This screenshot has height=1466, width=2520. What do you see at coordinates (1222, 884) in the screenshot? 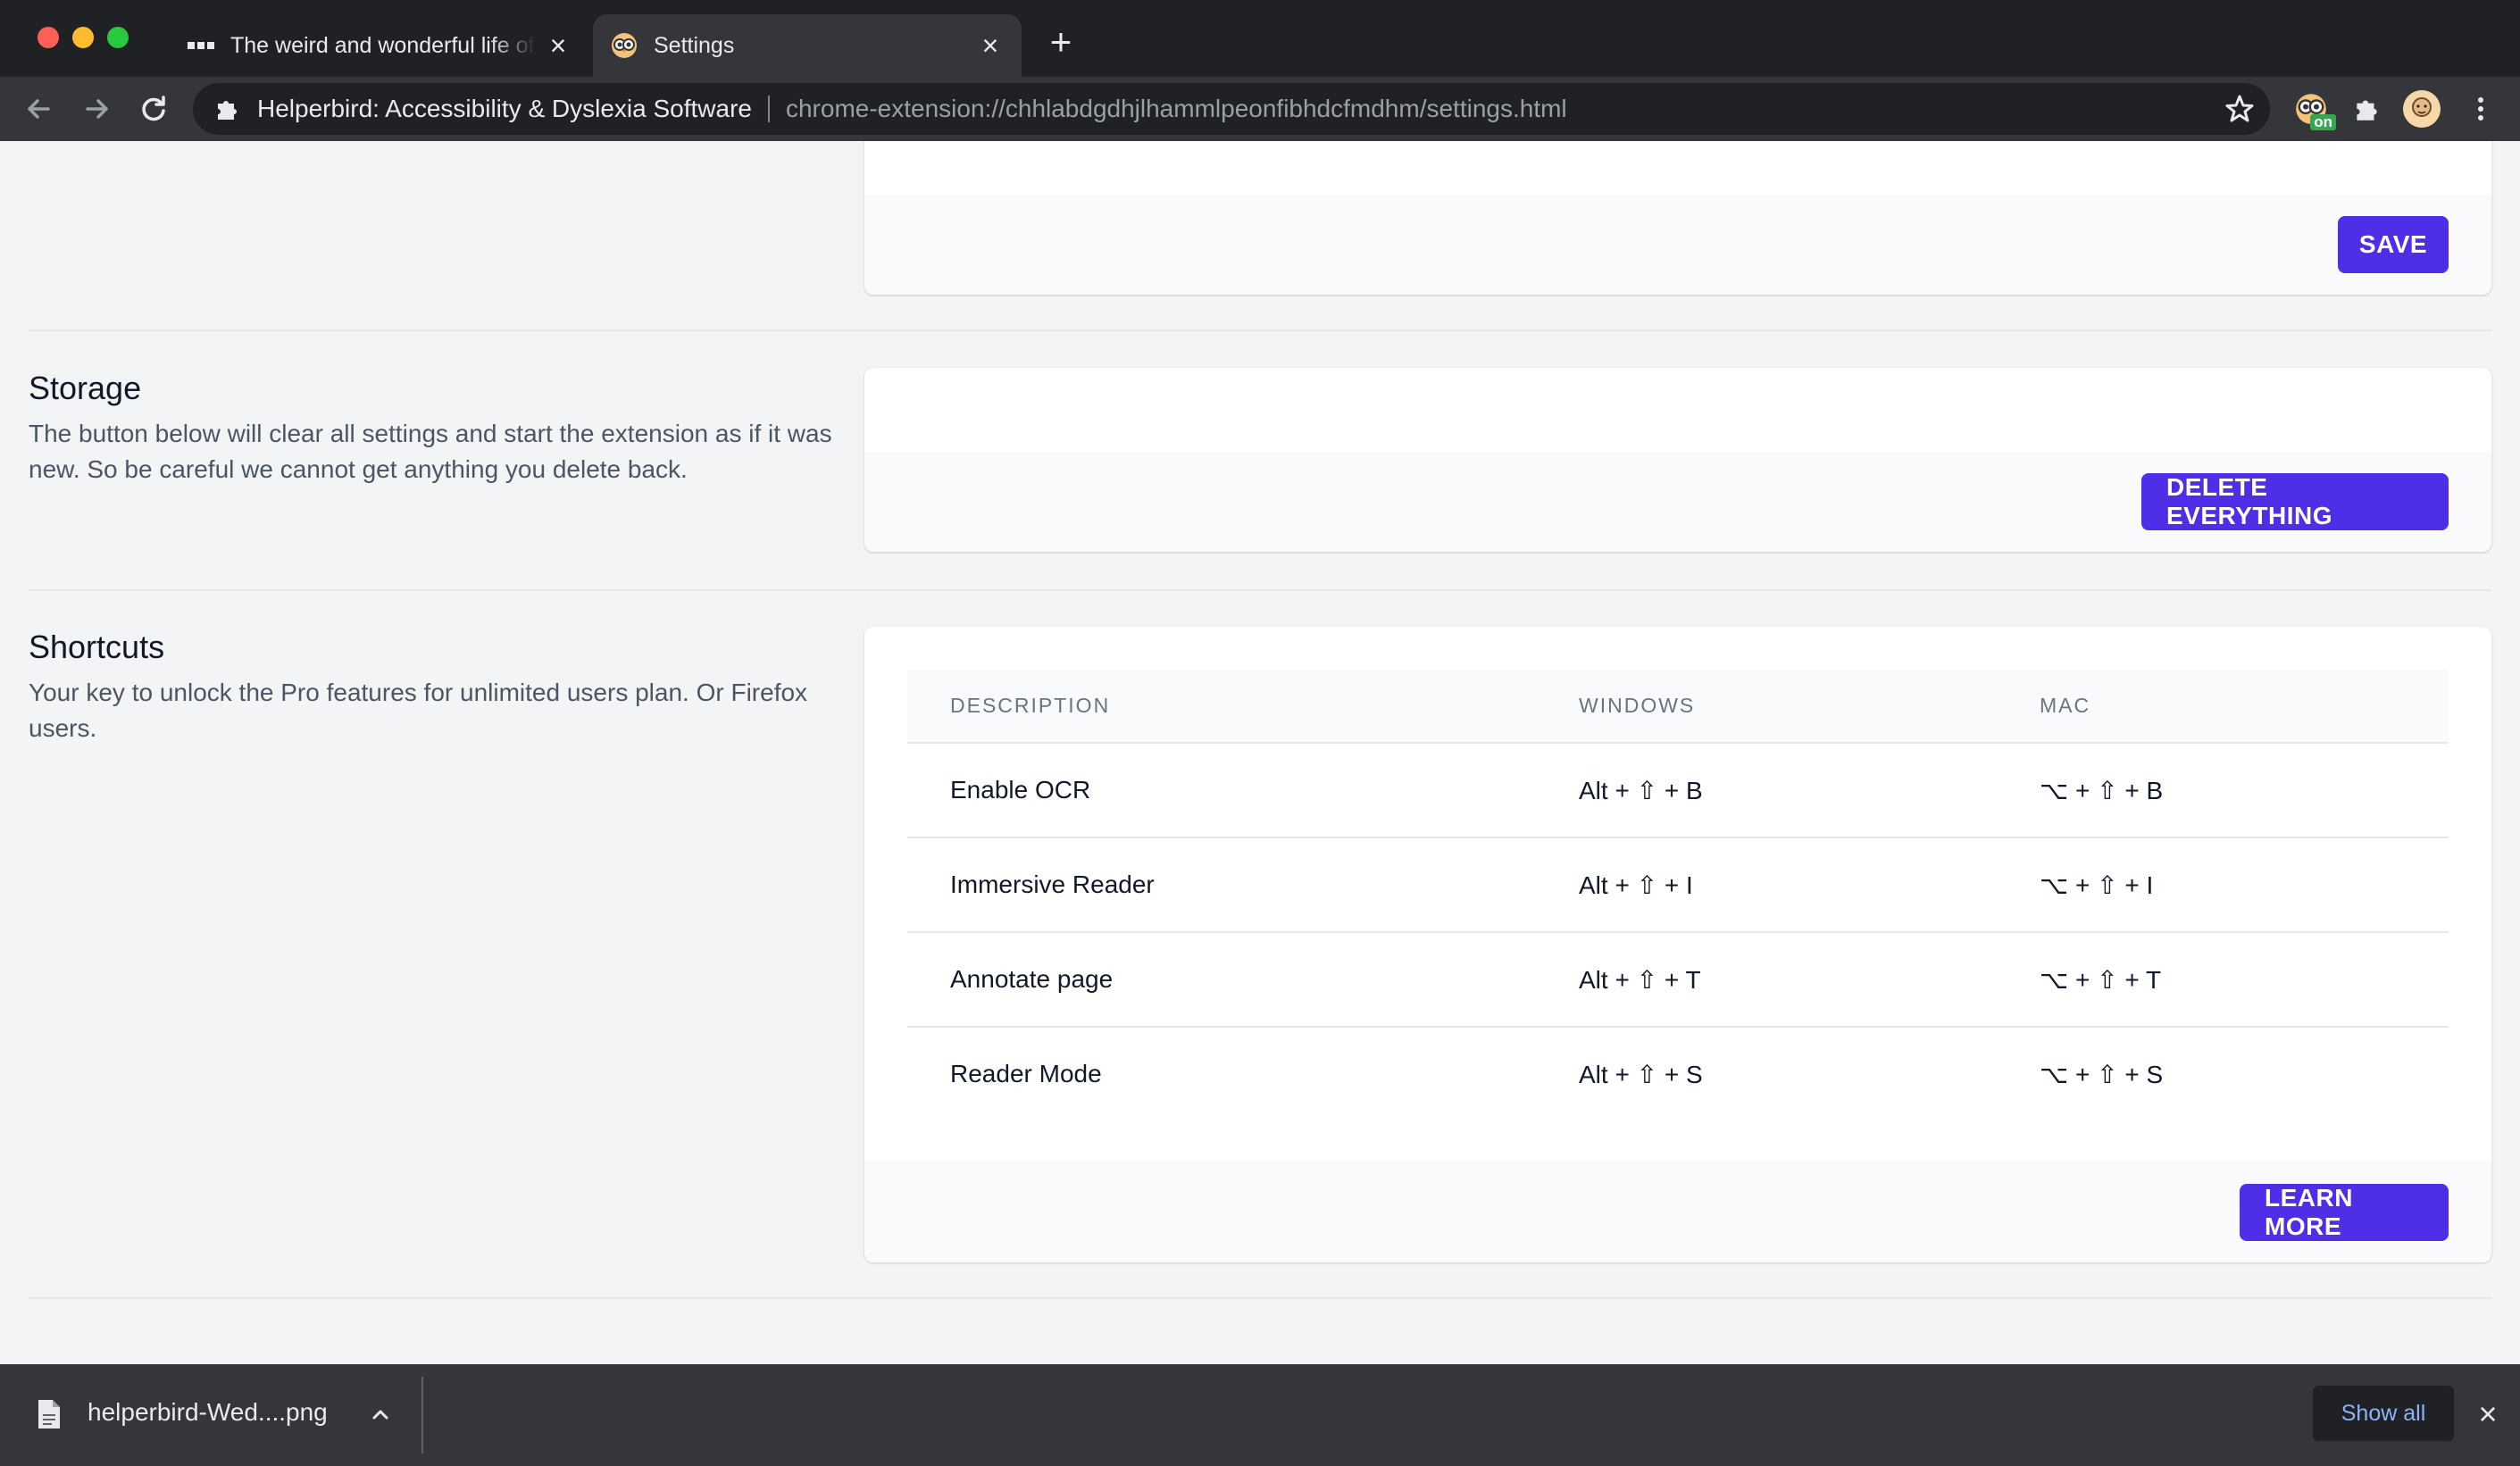
I see `shortcut-description: Immersive Reader` at bounding box center [1222, 884].